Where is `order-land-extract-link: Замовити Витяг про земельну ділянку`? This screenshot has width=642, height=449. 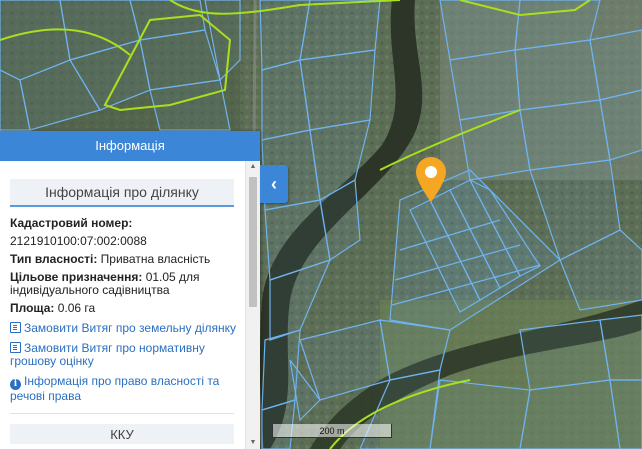
order-land-extract-link: Замовити Витяг про земельну ділянку is located at coordinates (126, 328).